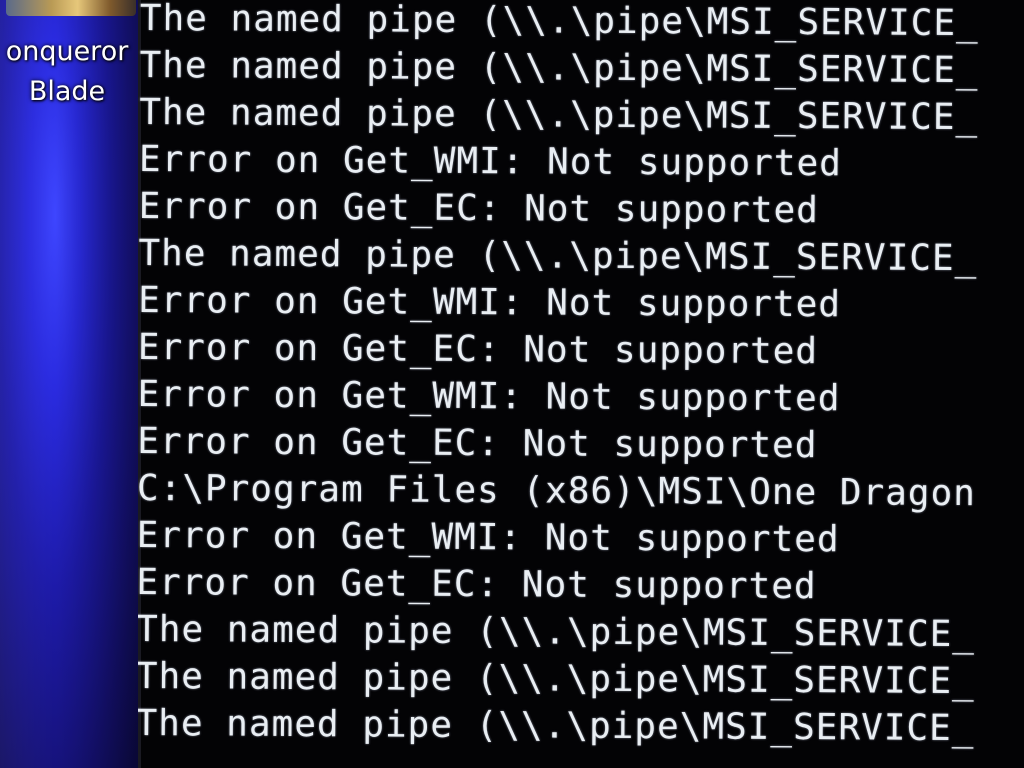 The height and width of the screenshot is (768, 1024). Describe the element at coordinates (67, 71) in the screenshot. I see `desktop-icon-label: onqueror Blade` at that location.